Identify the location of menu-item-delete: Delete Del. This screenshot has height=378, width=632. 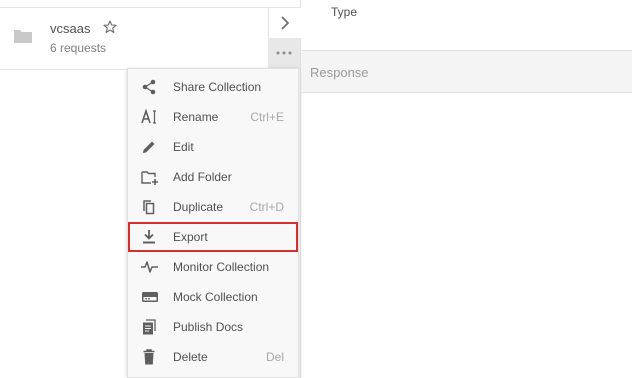
(213, 357).